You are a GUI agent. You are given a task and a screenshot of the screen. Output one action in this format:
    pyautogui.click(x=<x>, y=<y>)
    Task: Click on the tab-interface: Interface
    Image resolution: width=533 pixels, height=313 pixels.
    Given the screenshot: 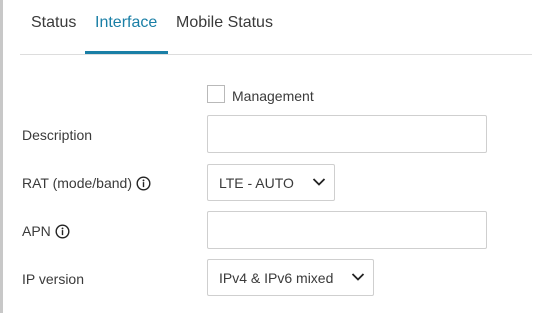 What is the action you would take?
    pyautogui.click(x=126, y=23)
    